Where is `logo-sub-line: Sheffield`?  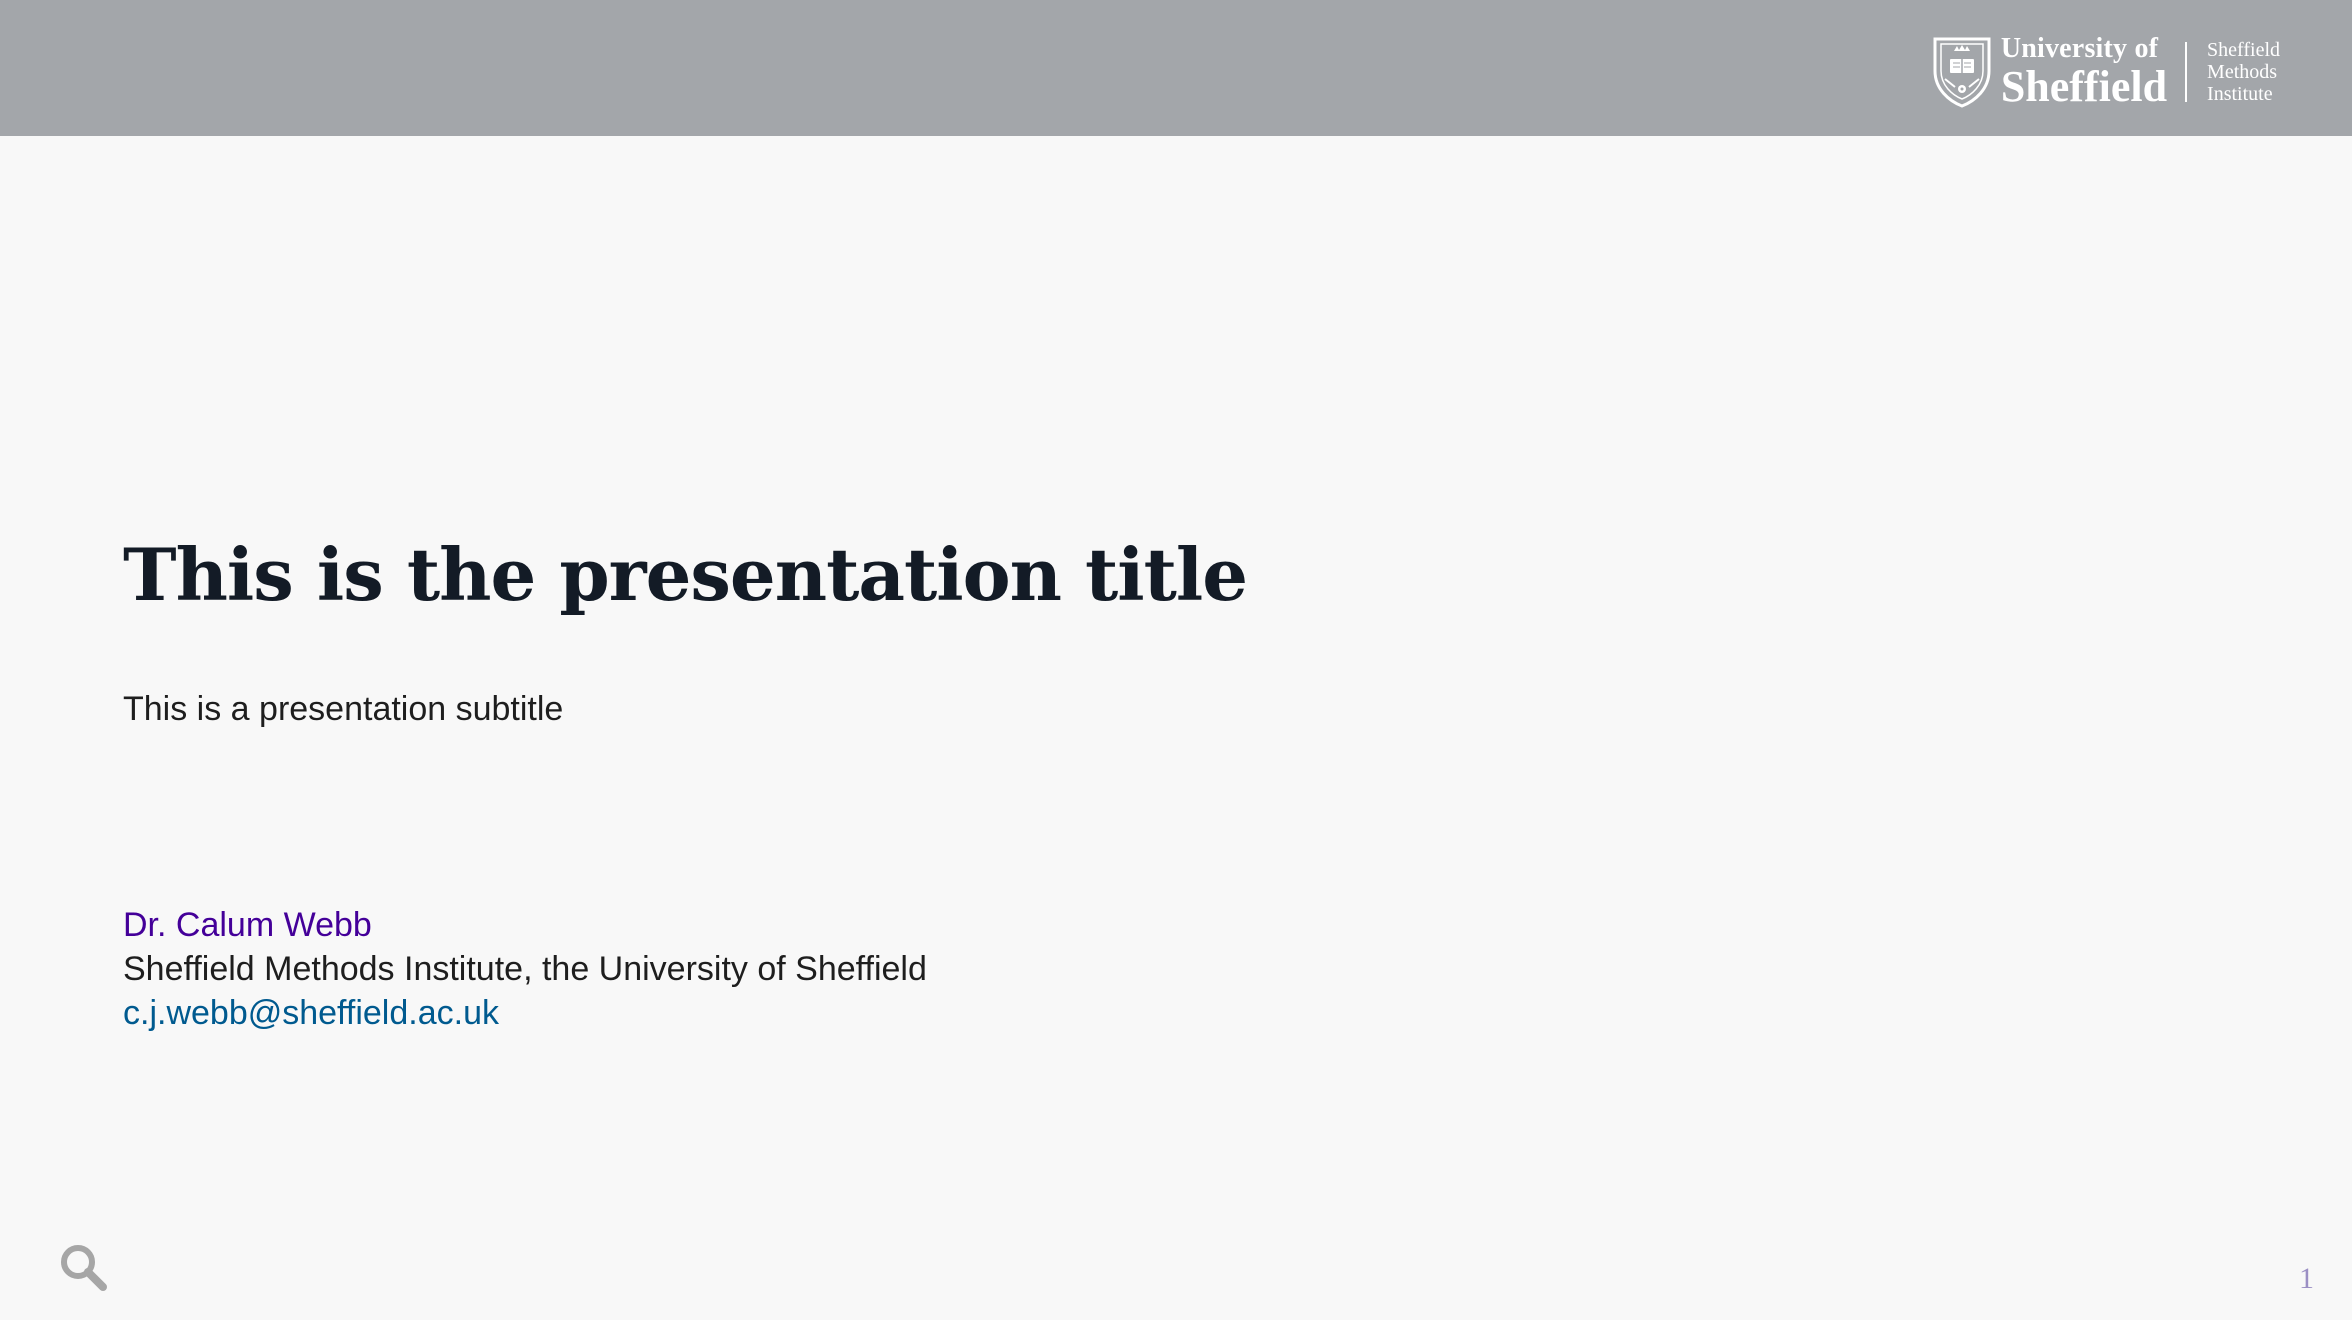
logo-sub-line: Sheffield is located at coordinates (2243, 50).